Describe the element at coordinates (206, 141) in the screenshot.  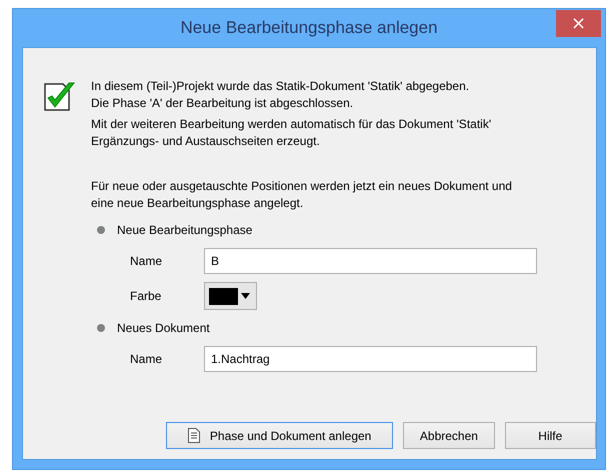
I see `message-text: Ergänzungs- und Austauschseiten erzeugt.` at that location.